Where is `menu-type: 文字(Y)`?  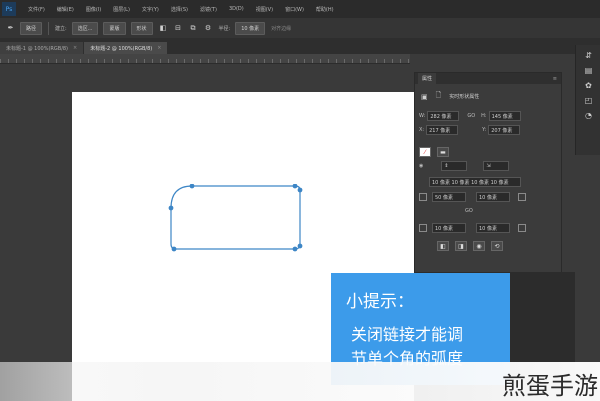 menu-type: 文字(Y) is located at coordinates (150, 9).